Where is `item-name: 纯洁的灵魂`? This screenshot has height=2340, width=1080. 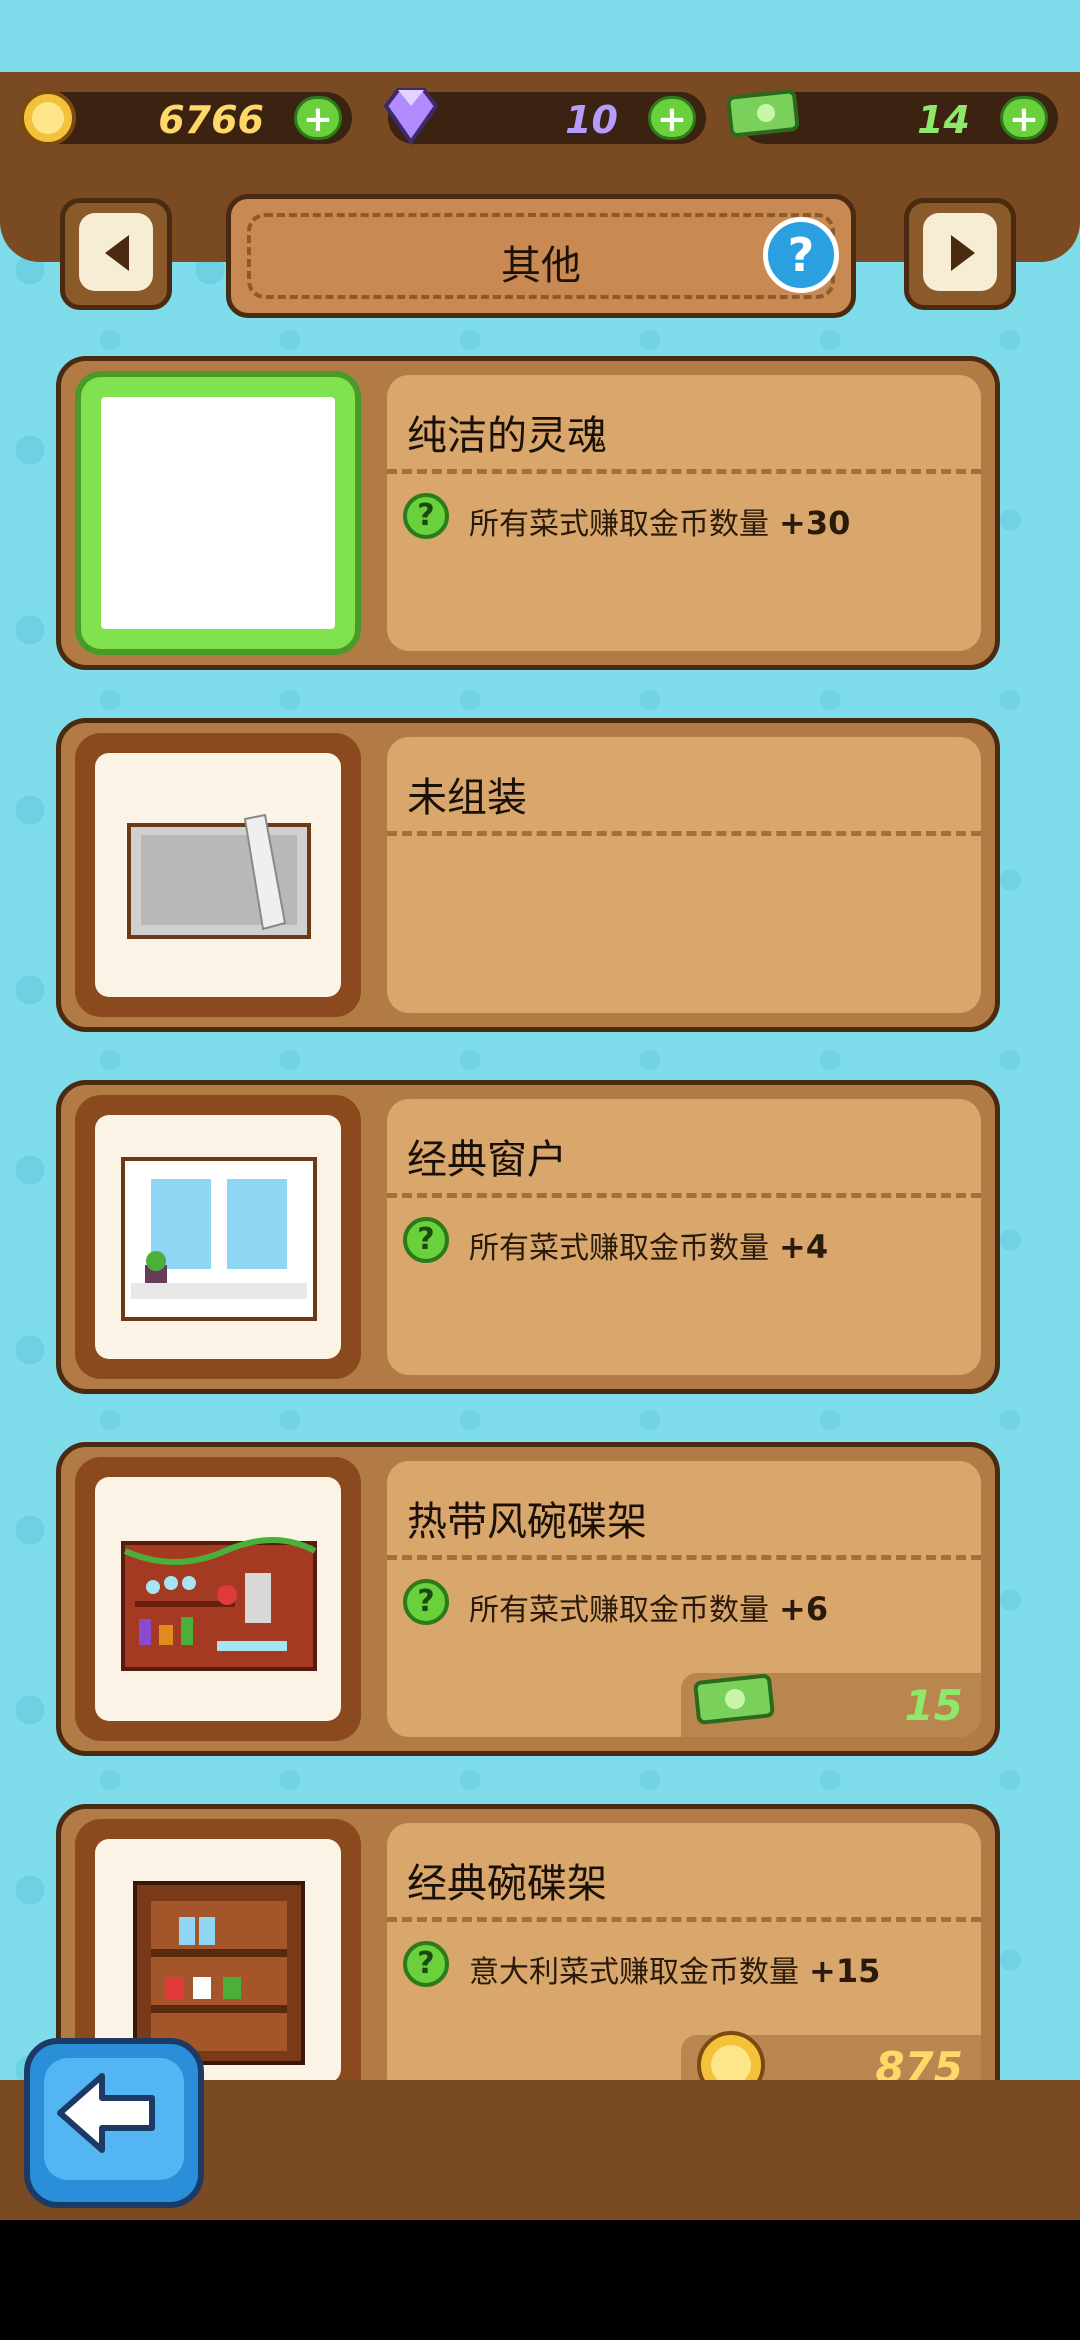
item-name: 纯洁的灵魂 is located at coordinates (507, 436).